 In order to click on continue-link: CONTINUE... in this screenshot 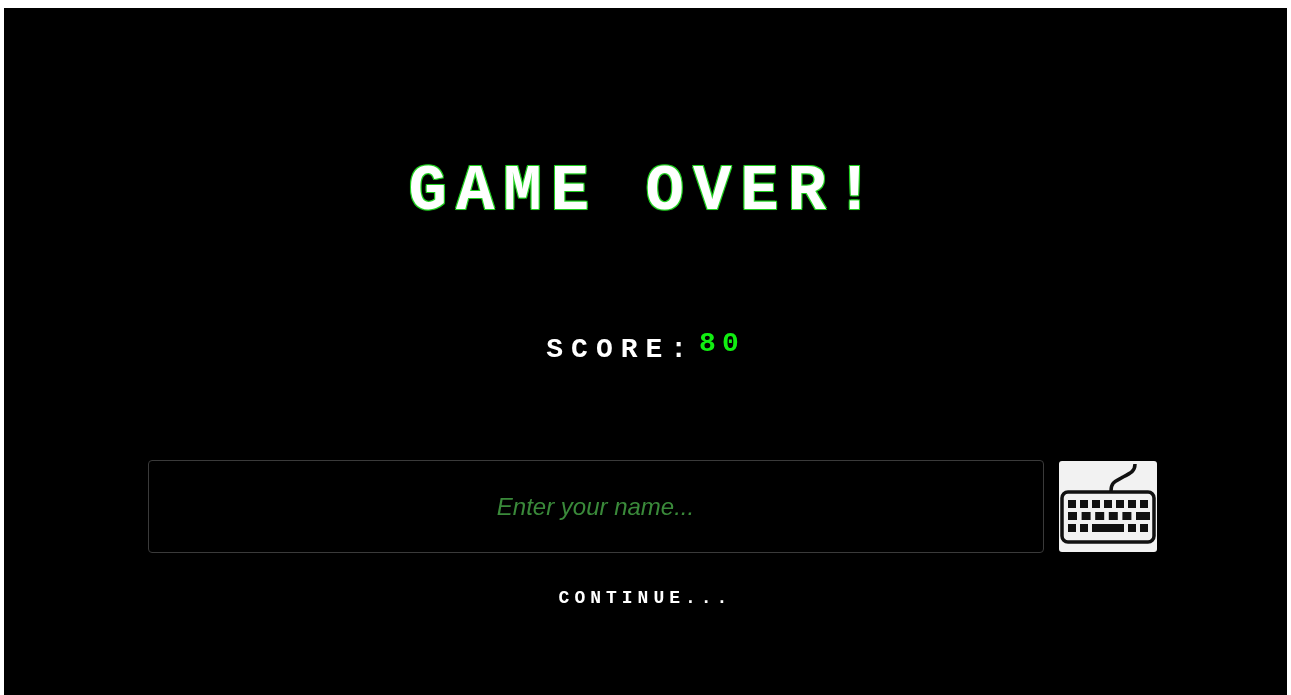, I will do `click(645, 598)`.